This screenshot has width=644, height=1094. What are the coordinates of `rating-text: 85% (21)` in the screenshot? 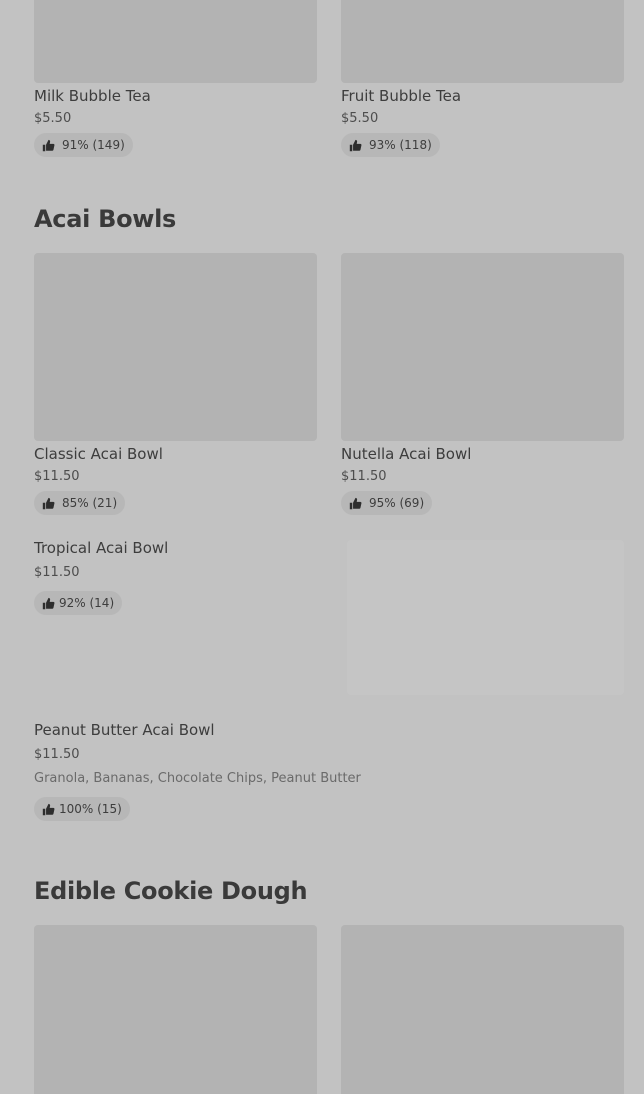 It's located at (90, 503).